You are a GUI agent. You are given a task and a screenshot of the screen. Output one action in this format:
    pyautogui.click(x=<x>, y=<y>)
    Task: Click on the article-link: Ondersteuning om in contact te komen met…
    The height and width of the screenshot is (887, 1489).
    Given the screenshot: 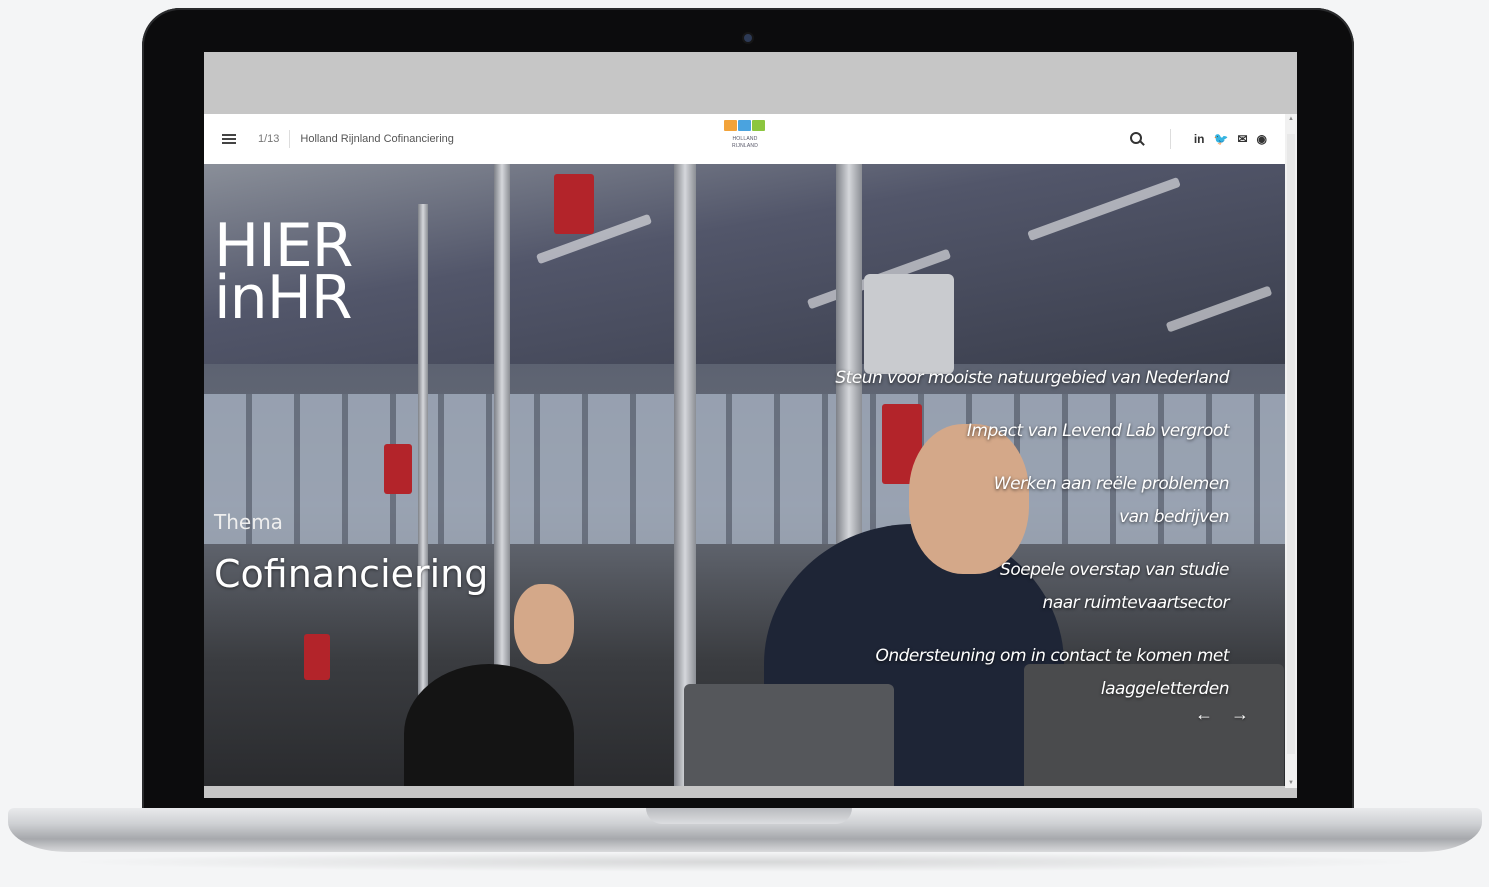 What is the action you would take?
    pyautogui.click(x=1009, y=673)
    